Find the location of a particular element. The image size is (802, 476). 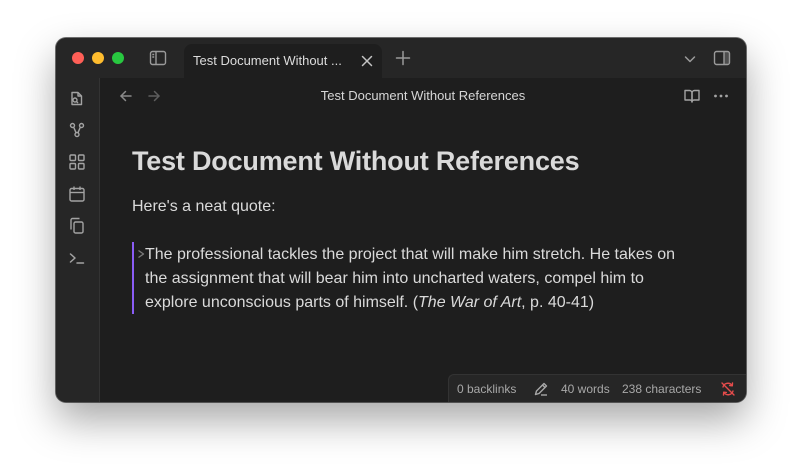

zoom-window-button is located at coordinates (118, 58).